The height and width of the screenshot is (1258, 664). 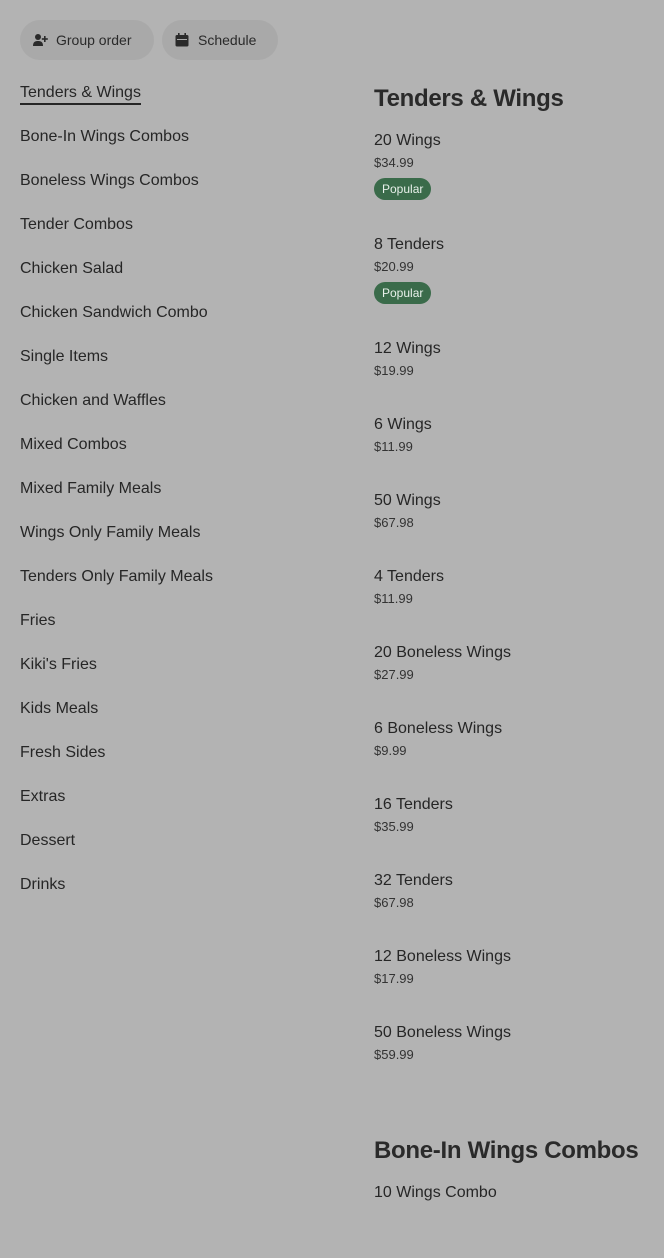 What do you see at coordinates (180, 192) in the screenshot?
I see `nav-item-boneless-wings-combos: Boneless Wings Combos` at bounding box center [180, 192].